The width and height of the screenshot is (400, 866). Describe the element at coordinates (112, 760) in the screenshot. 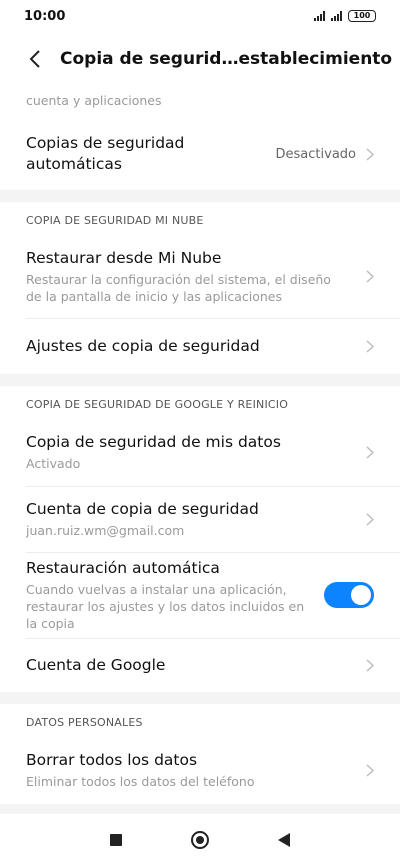

I see `erase-title: Borrar todos los datos` at that location.